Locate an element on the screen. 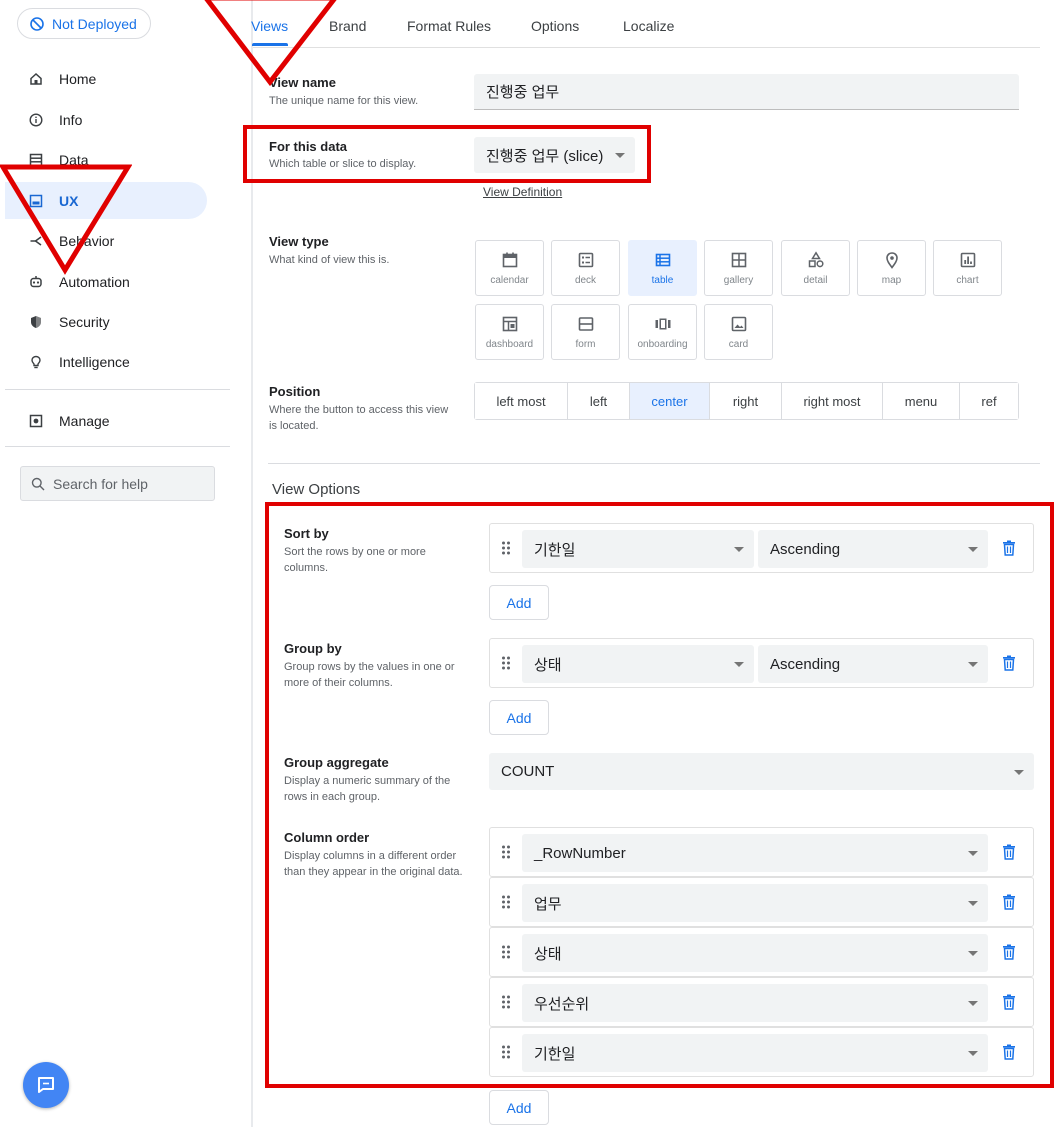 Image resolution: width=1055 pixels, height=1127 pixels. view-type-deck: deck is located at coordinates (585, 268).